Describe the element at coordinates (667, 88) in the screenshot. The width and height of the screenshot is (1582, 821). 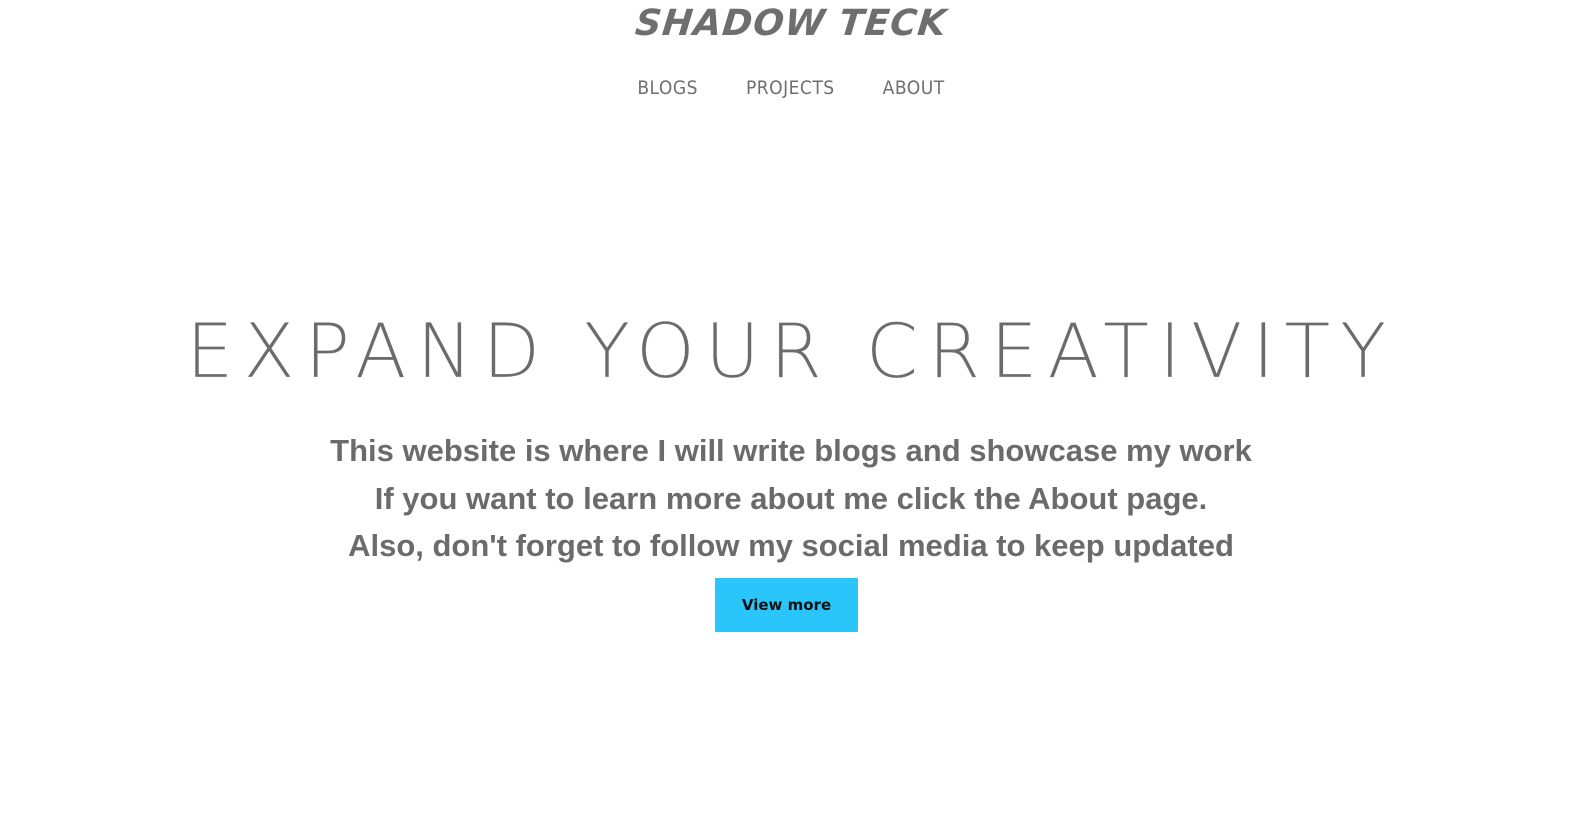
I see `nav-item-blogs: BLOGS` at that location.